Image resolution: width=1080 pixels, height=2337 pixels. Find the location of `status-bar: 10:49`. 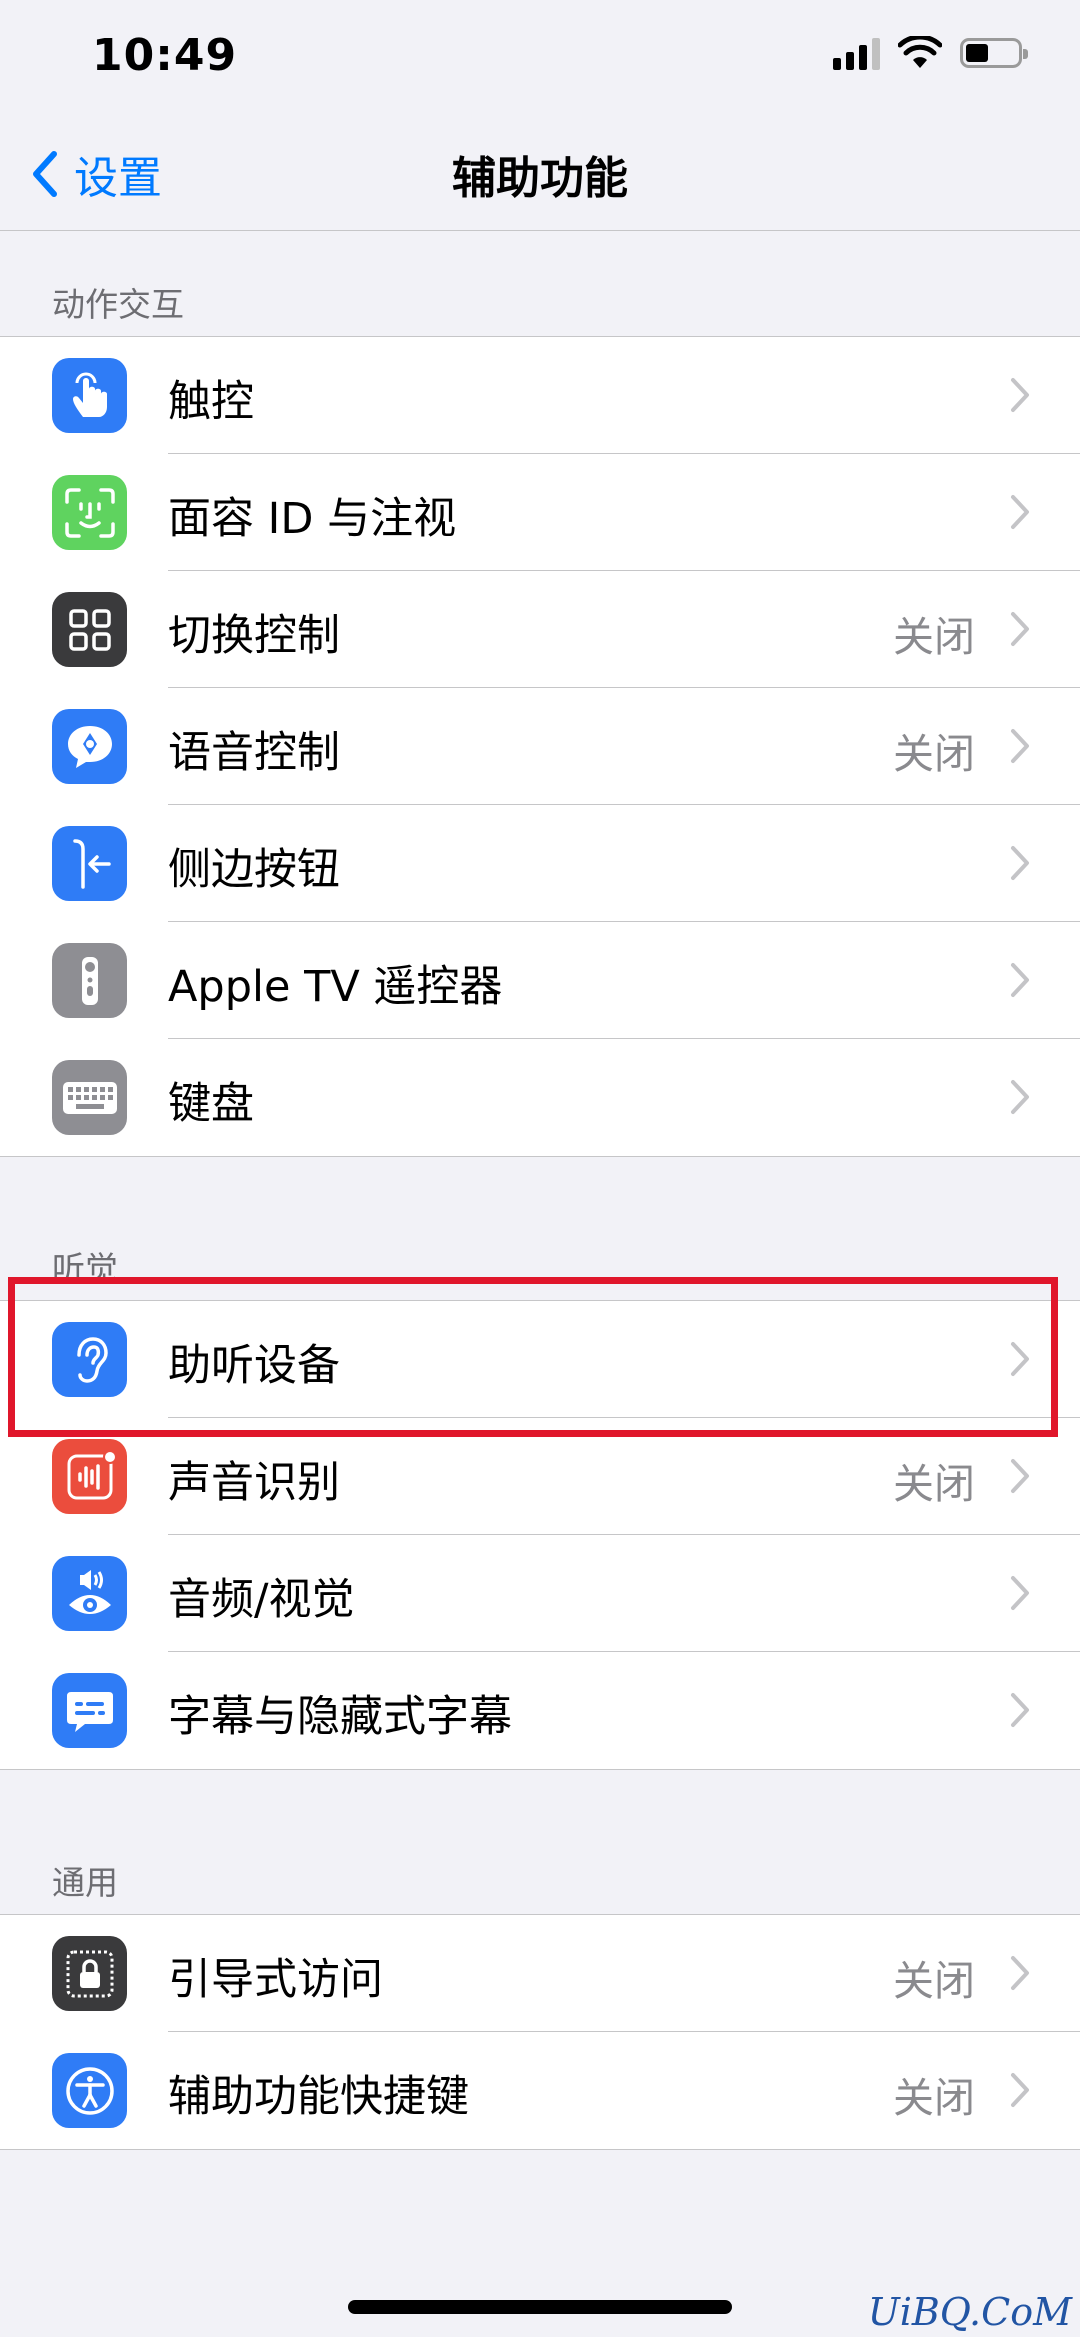

status-bar: 10:49 is located at coordinates (540, 60).